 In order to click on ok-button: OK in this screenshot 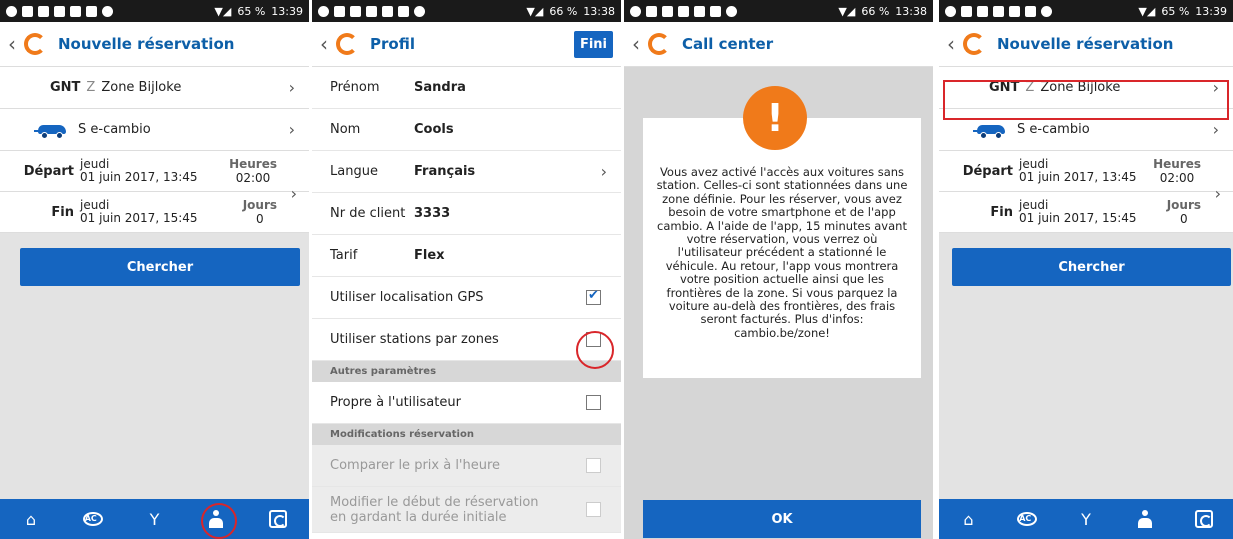, I will do `click(782, 519)`.